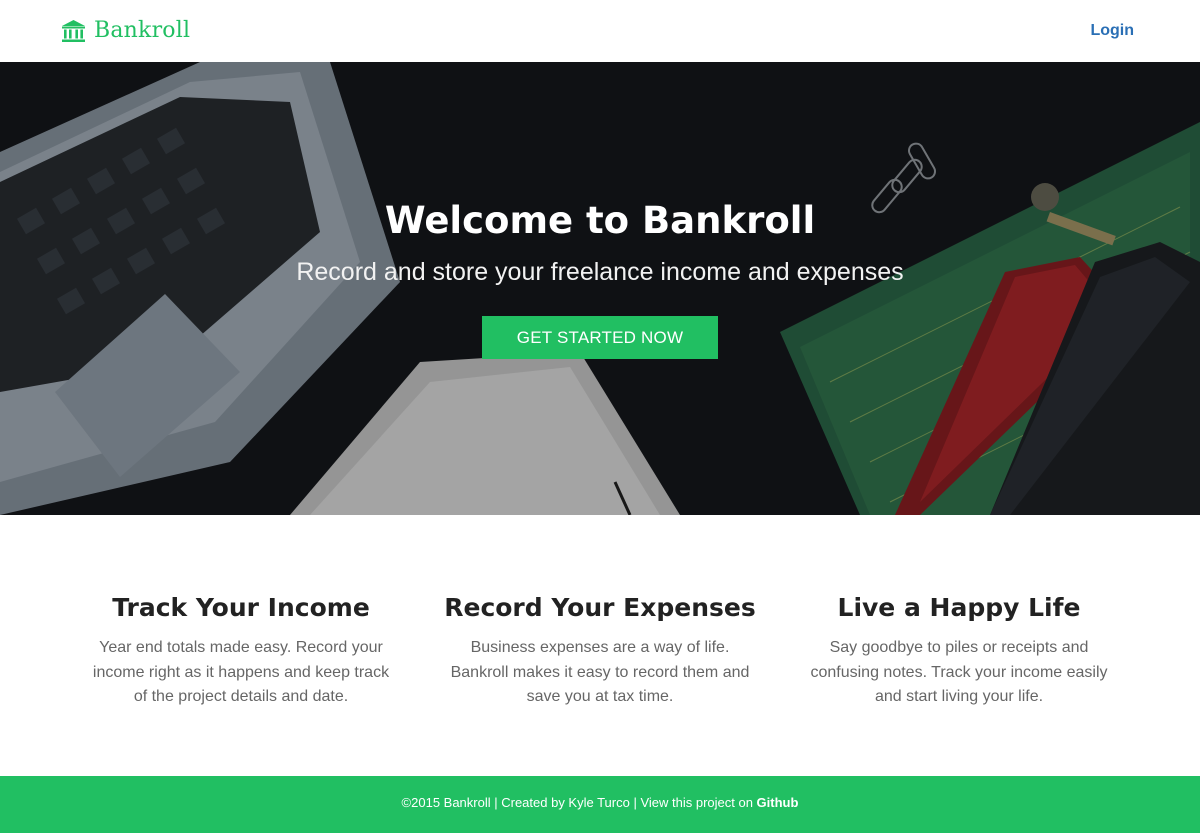 The height and width of the screenshot is (833, 1200). What do you see at coordinates (73, 30) in the screenshot?
I see `bank-icon` at bounding box center [73, 30].